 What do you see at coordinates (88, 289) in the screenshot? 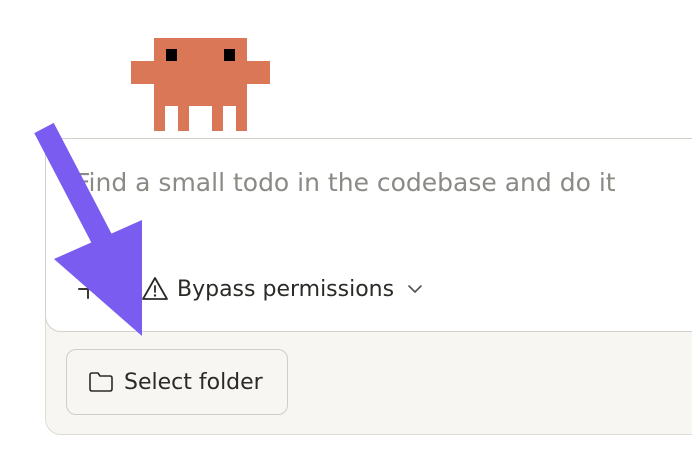
I see `plus-icon` at bounding box center [88, 289].